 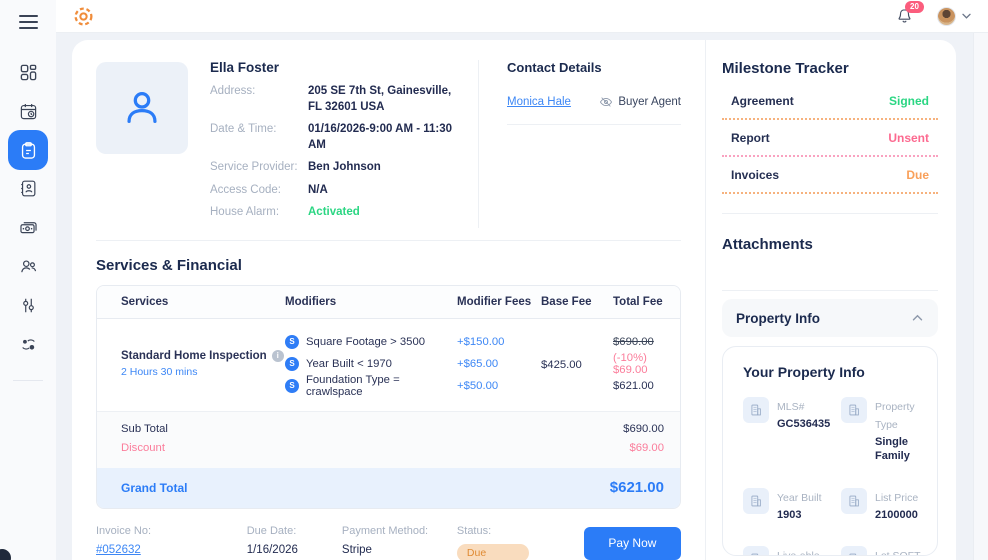 I want to click on milestone-label: Report, so click(x=750, y=138).